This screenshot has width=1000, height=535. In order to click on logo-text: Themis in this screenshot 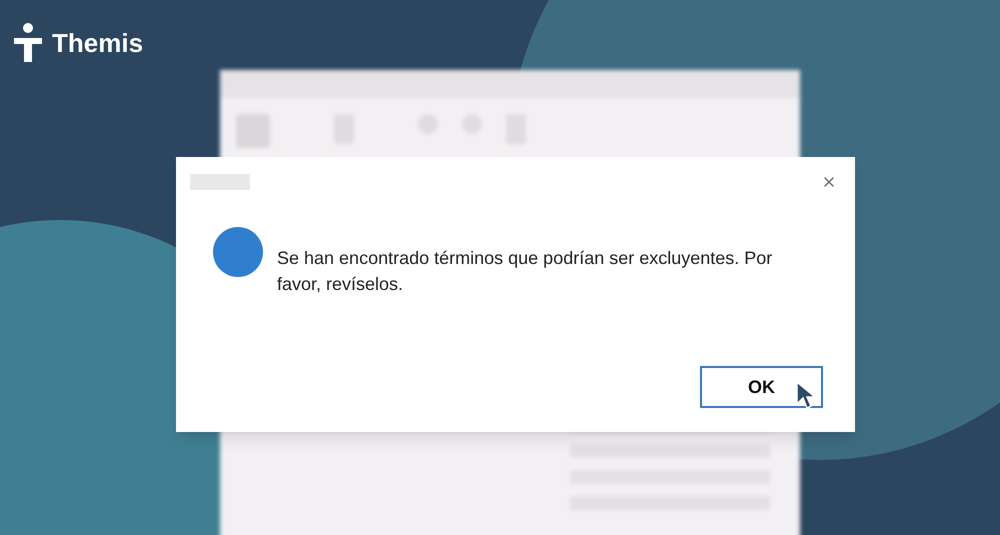, I will do `click(98, 43)`.